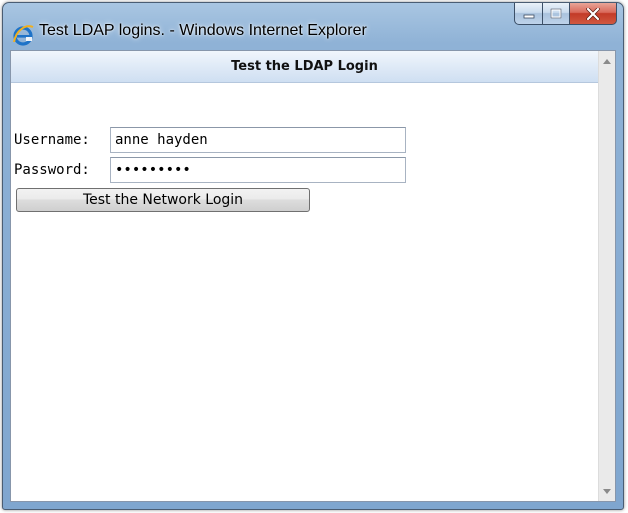  What do you see at coordinates (153, 170) in the screenshot?
I see `password-mask: •••••••••` at bounding box center [153, 170].